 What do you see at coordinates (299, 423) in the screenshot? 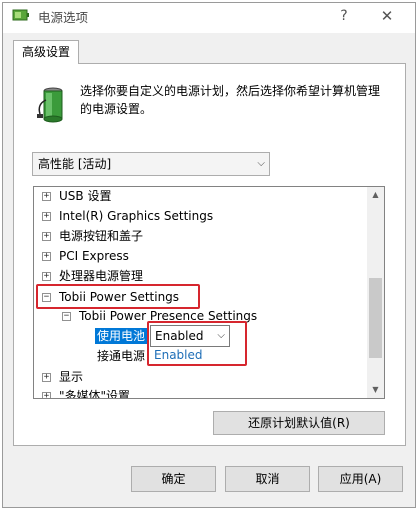
I see `restore-defaults-button: 还原计划默认值(R)` at bounding box center [299, 423].